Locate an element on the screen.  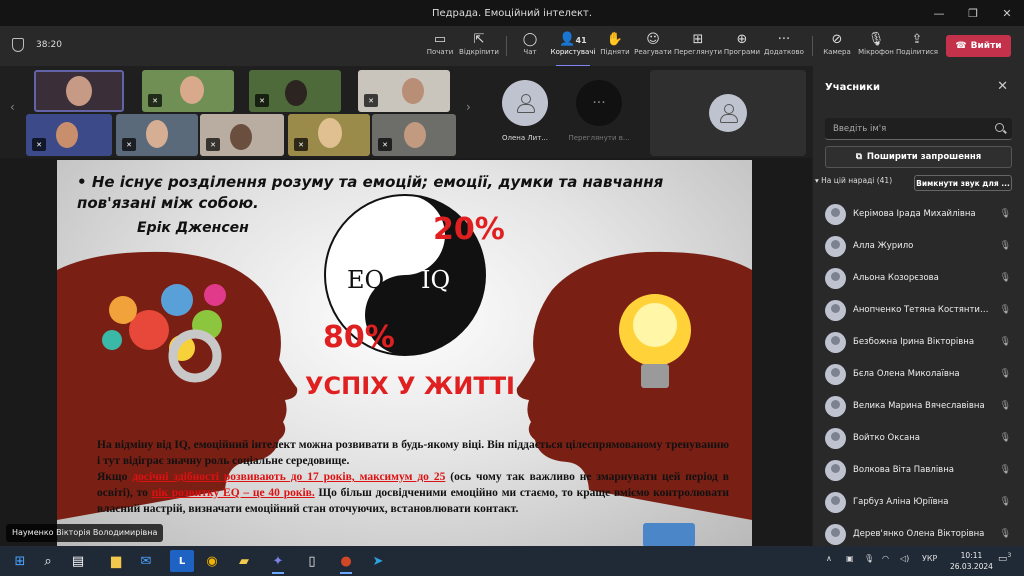
task-view-icon: ▤ is located at coordinates (78, 561).